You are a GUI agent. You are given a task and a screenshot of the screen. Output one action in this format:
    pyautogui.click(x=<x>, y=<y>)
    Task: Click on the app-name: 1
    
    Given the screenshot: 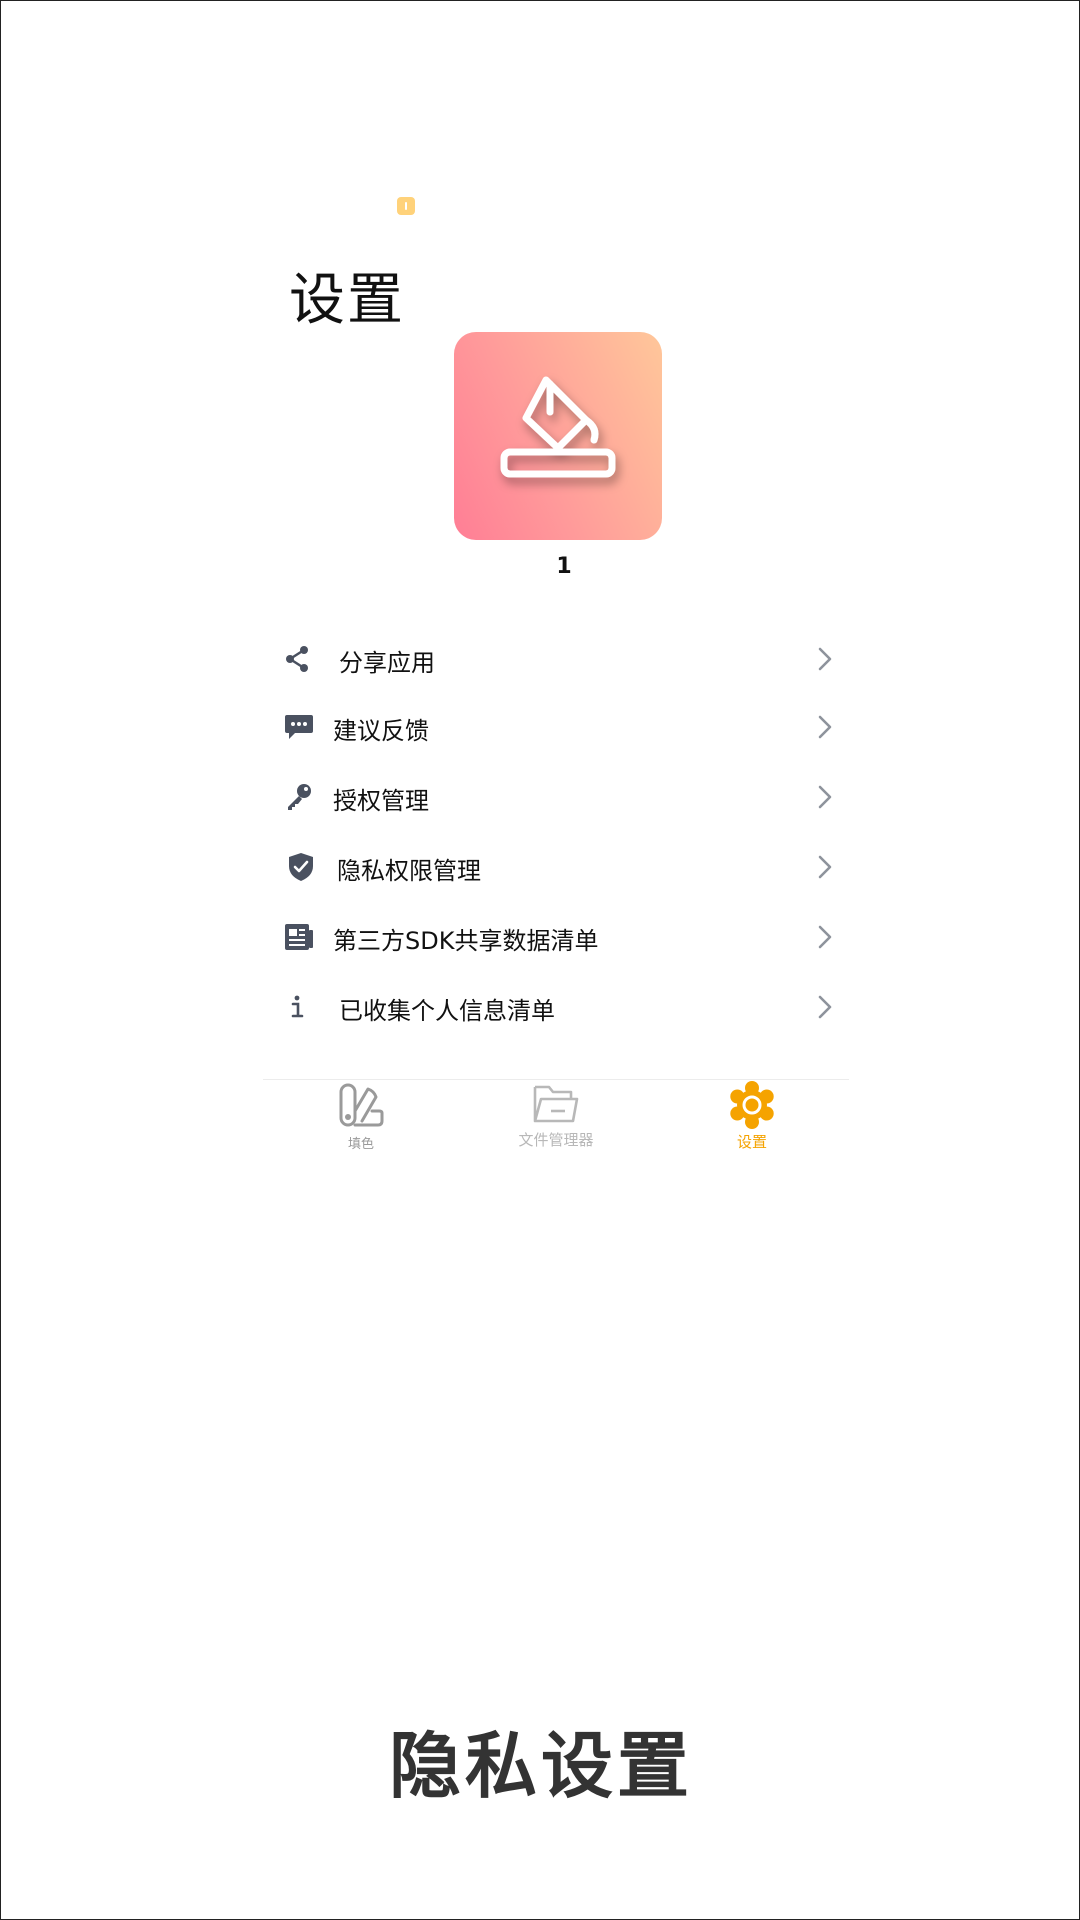 What is the action you would take?
    pyautogui.click(x=564, y=566)
    